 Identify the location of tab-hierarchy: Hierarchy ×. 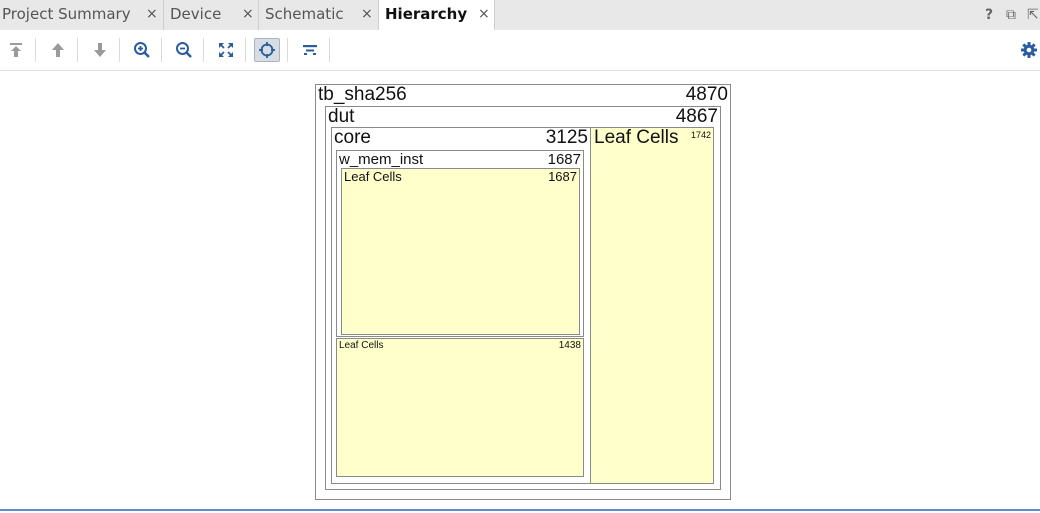
(437, 15).